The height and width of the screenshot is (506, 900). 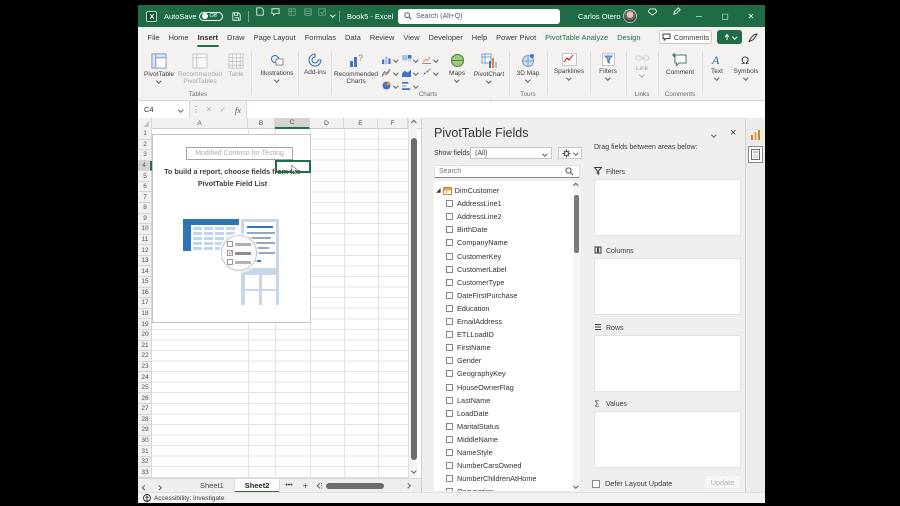 I want to click on maps-button: Maps, so click(x=457, y=68).